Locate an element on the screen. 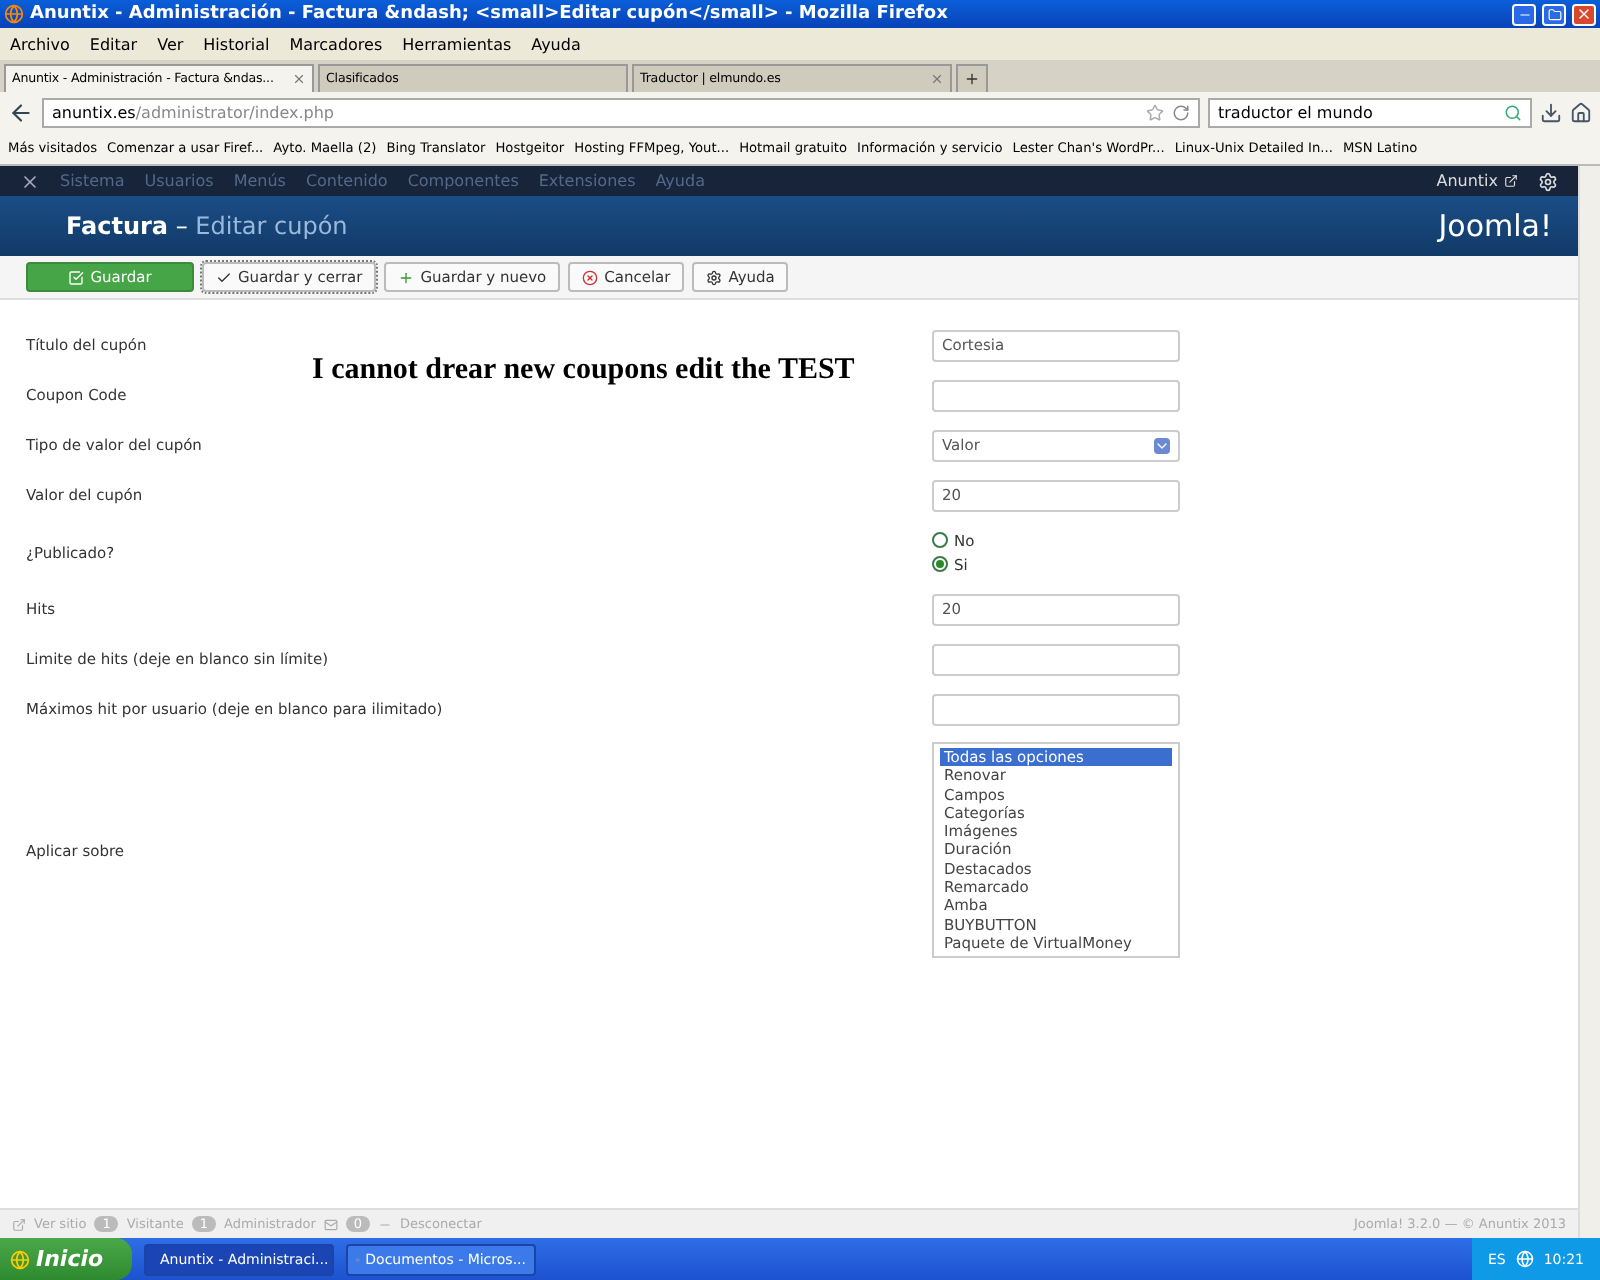 This screenshot has height=1280, width=1600. start-button: Inicio is located at coordinates (66, 1259).